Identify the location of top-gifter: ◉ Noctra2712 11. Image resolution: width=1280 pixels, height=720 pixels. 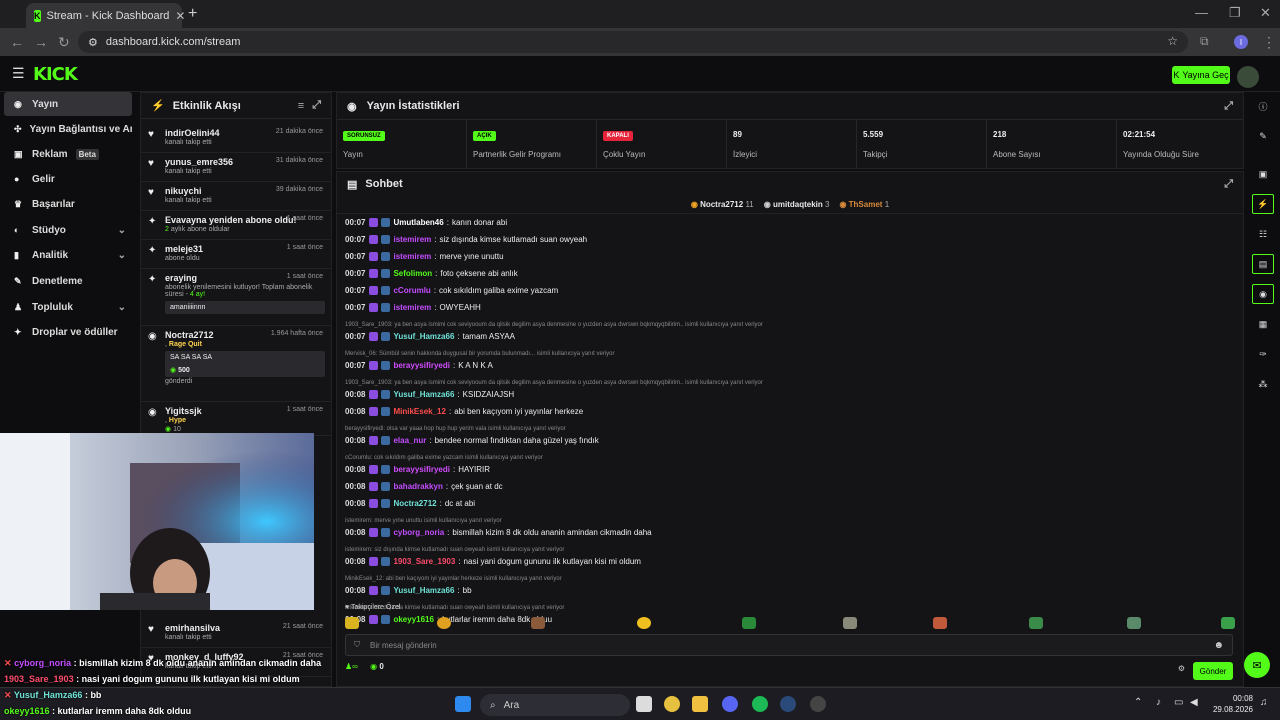
(722, 206).